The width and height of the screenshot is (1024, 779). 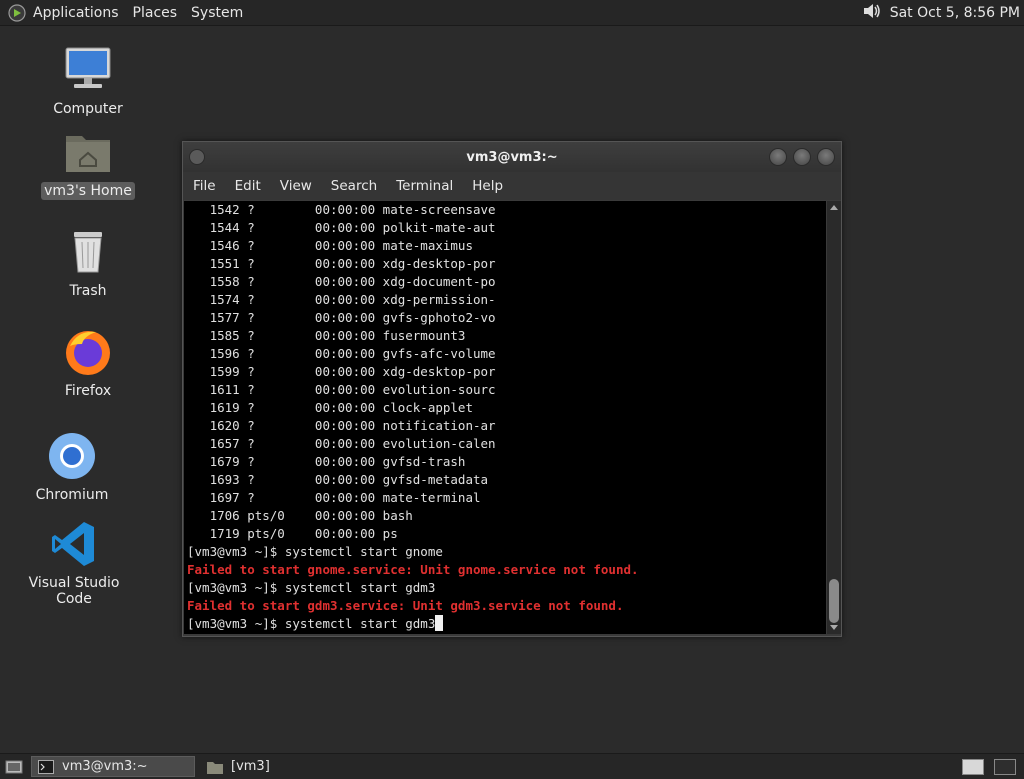 I want to click on minimize-button, so click(x=778, y=157).